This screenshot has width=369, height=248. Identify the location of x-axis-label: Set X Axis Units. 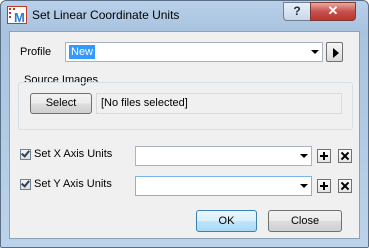
(73, 154).